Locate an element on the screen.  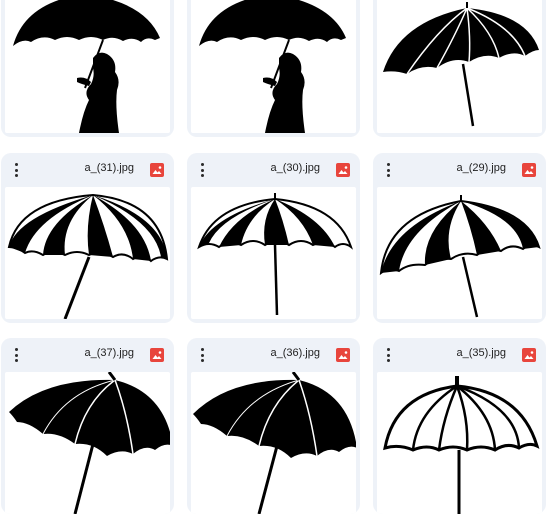
file-name: a_(35).jpg is located at coordinates (481, 353).